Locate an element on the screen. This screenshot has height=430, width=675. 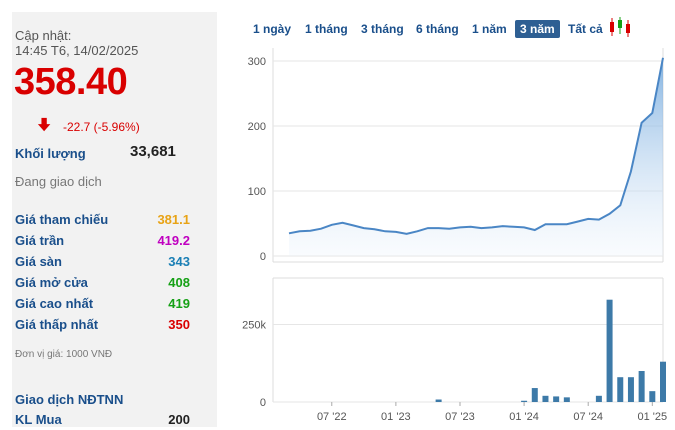
volume-tick-label: 0 is located at coordinates (263, 403).